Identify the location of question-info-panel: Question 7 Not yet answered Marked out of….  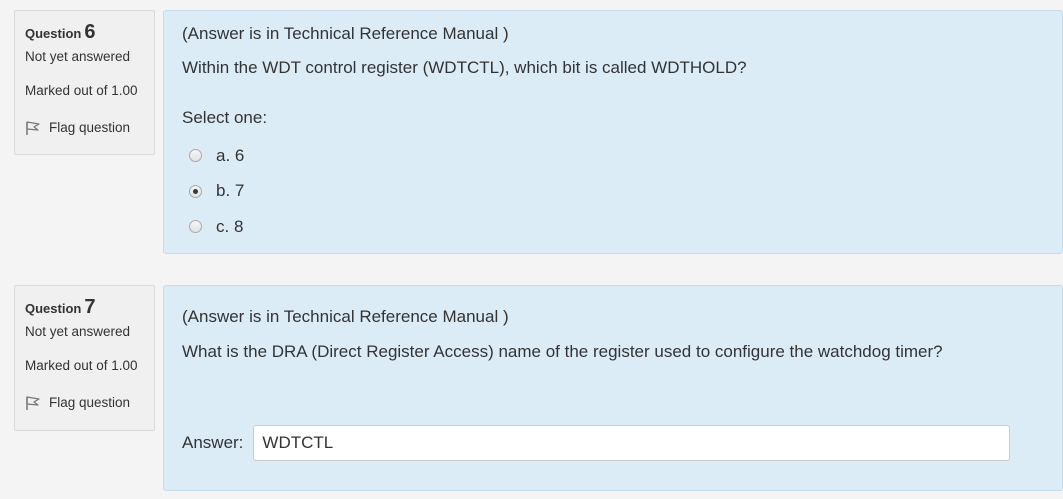
(84, 358).